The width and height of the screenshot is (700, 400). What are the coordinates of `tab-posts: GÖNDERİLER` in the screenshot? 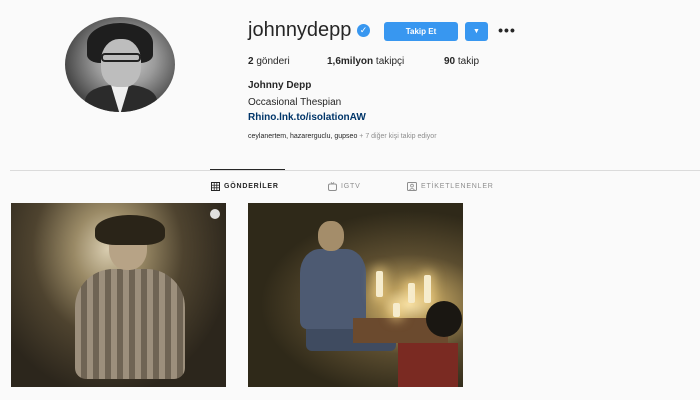 It's located at (245, 186).